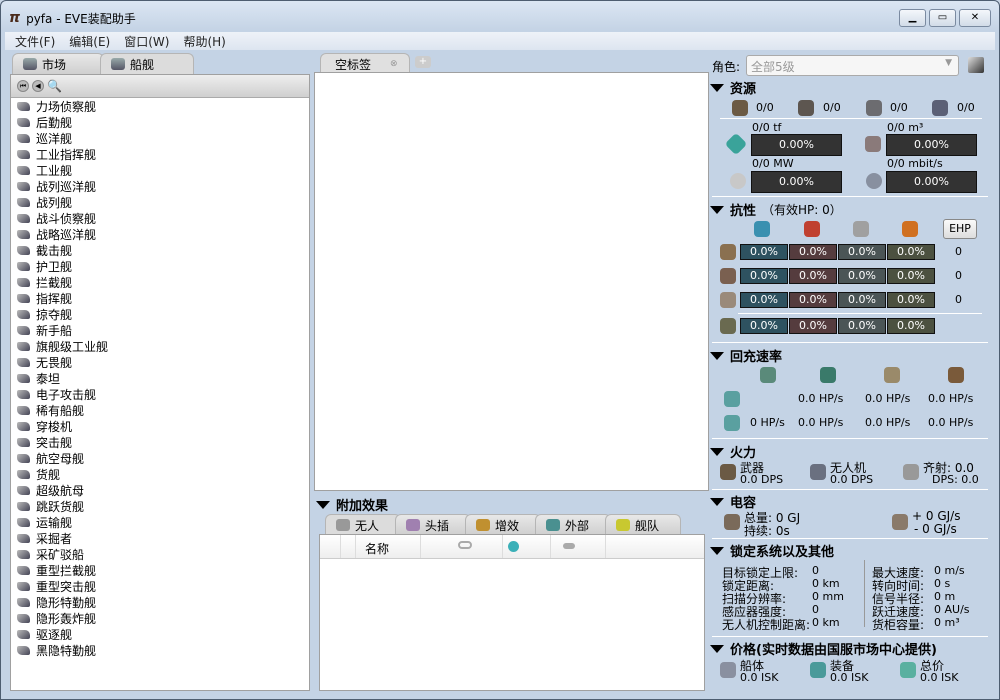  What do you see at coordinates (911, 276) in the screenshot?
I see `armor-resist-ex: 0.0%` at bounding box center [911, 276].